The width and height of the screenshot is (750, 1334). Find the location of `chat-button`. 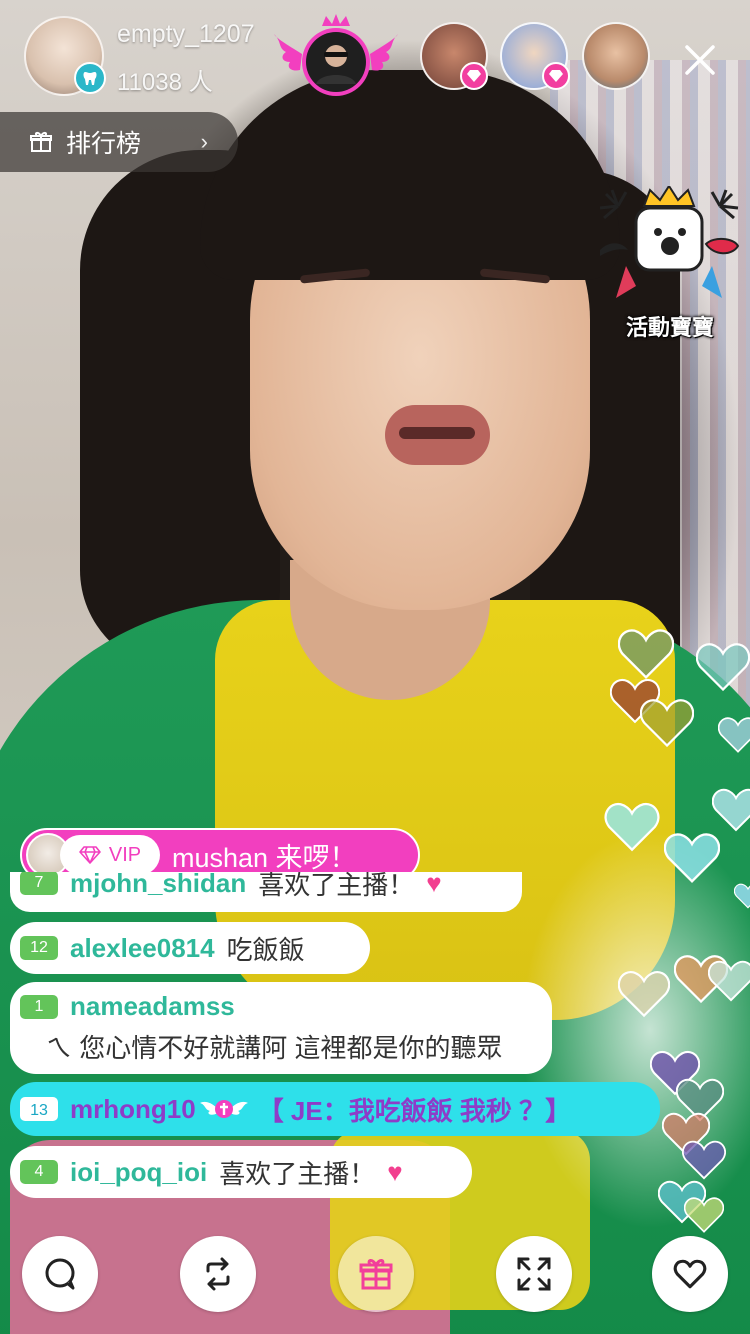

chat-button is located at coordinates (60, 1274).